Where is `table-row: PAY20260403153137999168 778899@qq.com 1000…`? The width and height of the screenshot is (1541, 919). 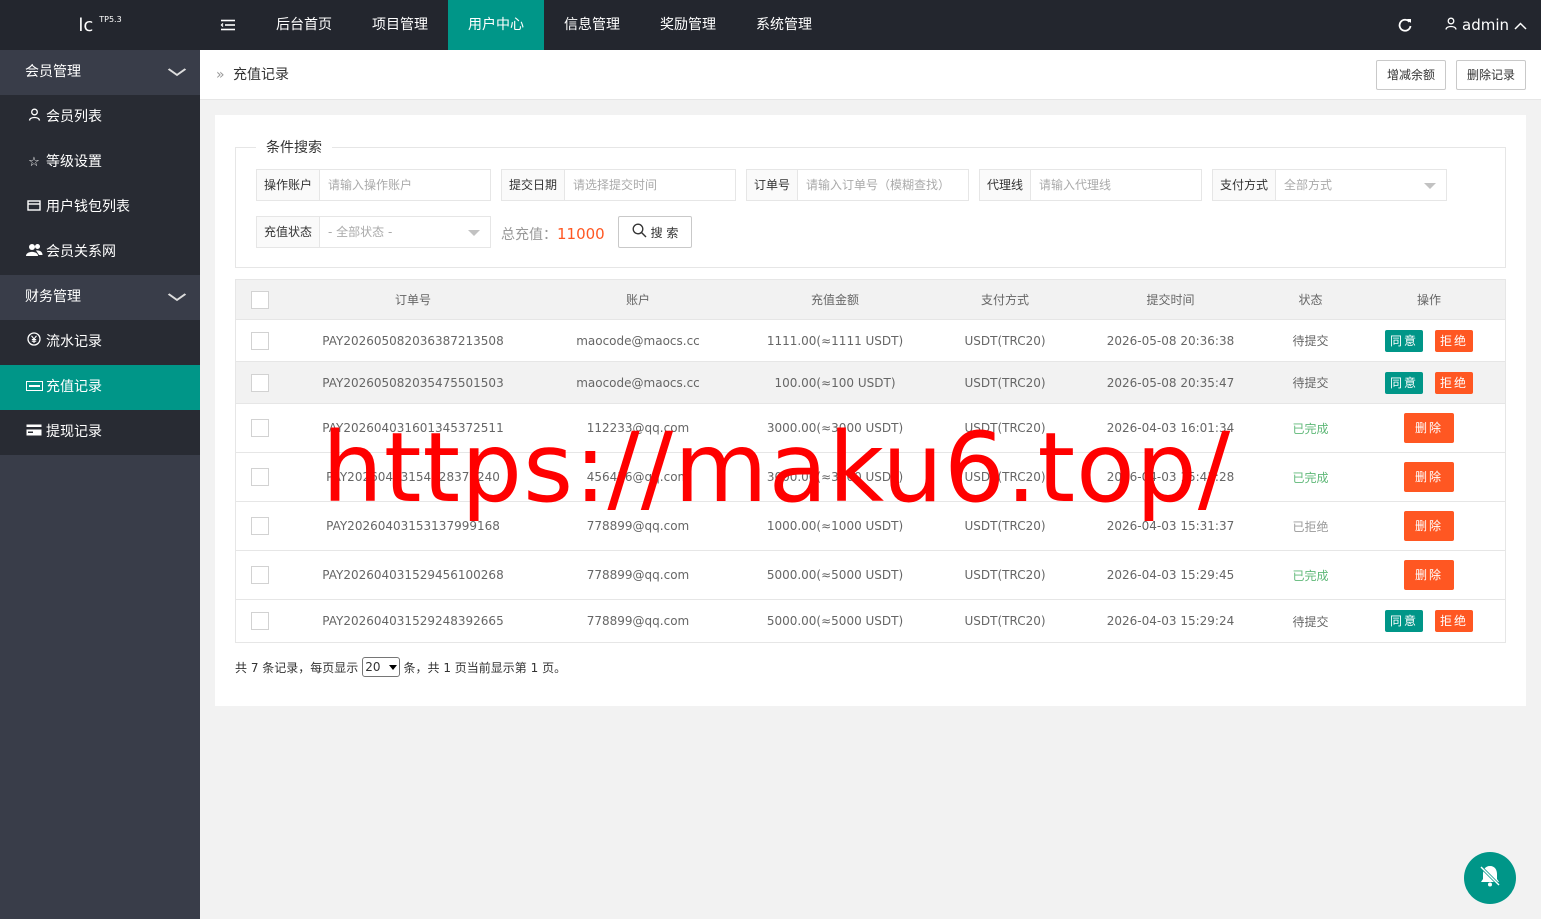 table-row: PAY20260403153137999168 778899@qq.com 1000… is located at coordinates (870, 526).